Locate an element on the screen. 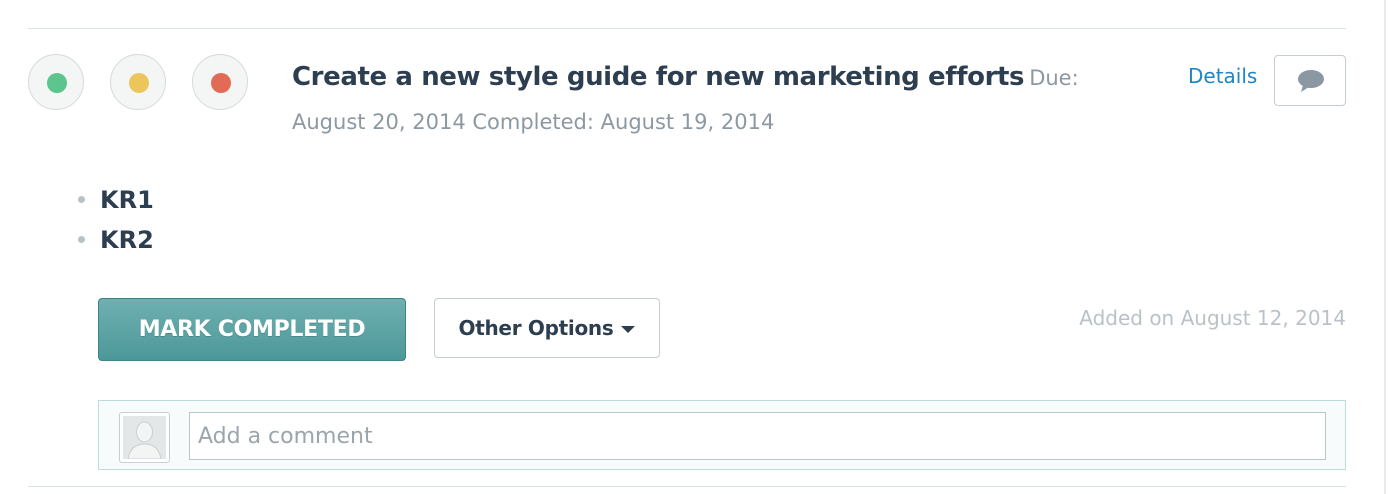  yellow-dot-icon is located at coordinates (139, 83).